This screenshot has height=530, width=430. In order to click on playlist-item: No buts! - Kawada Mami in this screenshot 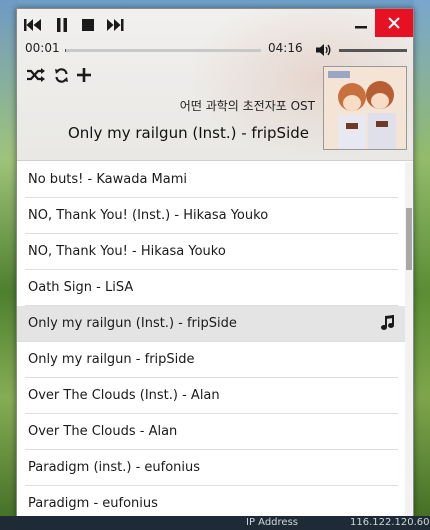, I will do `click(211, 180)`.